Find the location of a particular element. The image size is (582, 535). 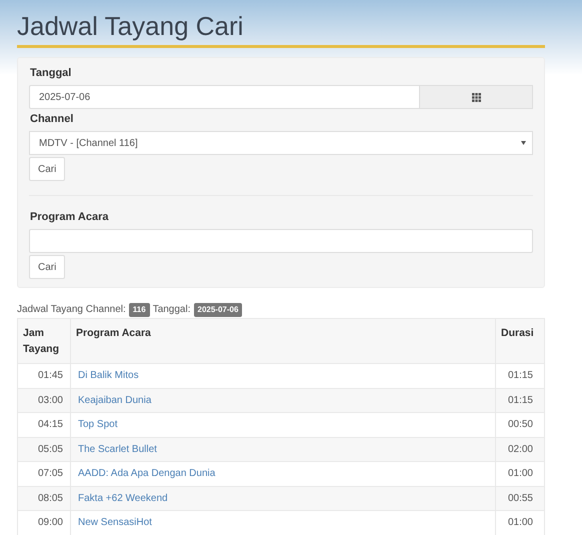

program-link: New SensasiHot is located at coordinates (115, 522).